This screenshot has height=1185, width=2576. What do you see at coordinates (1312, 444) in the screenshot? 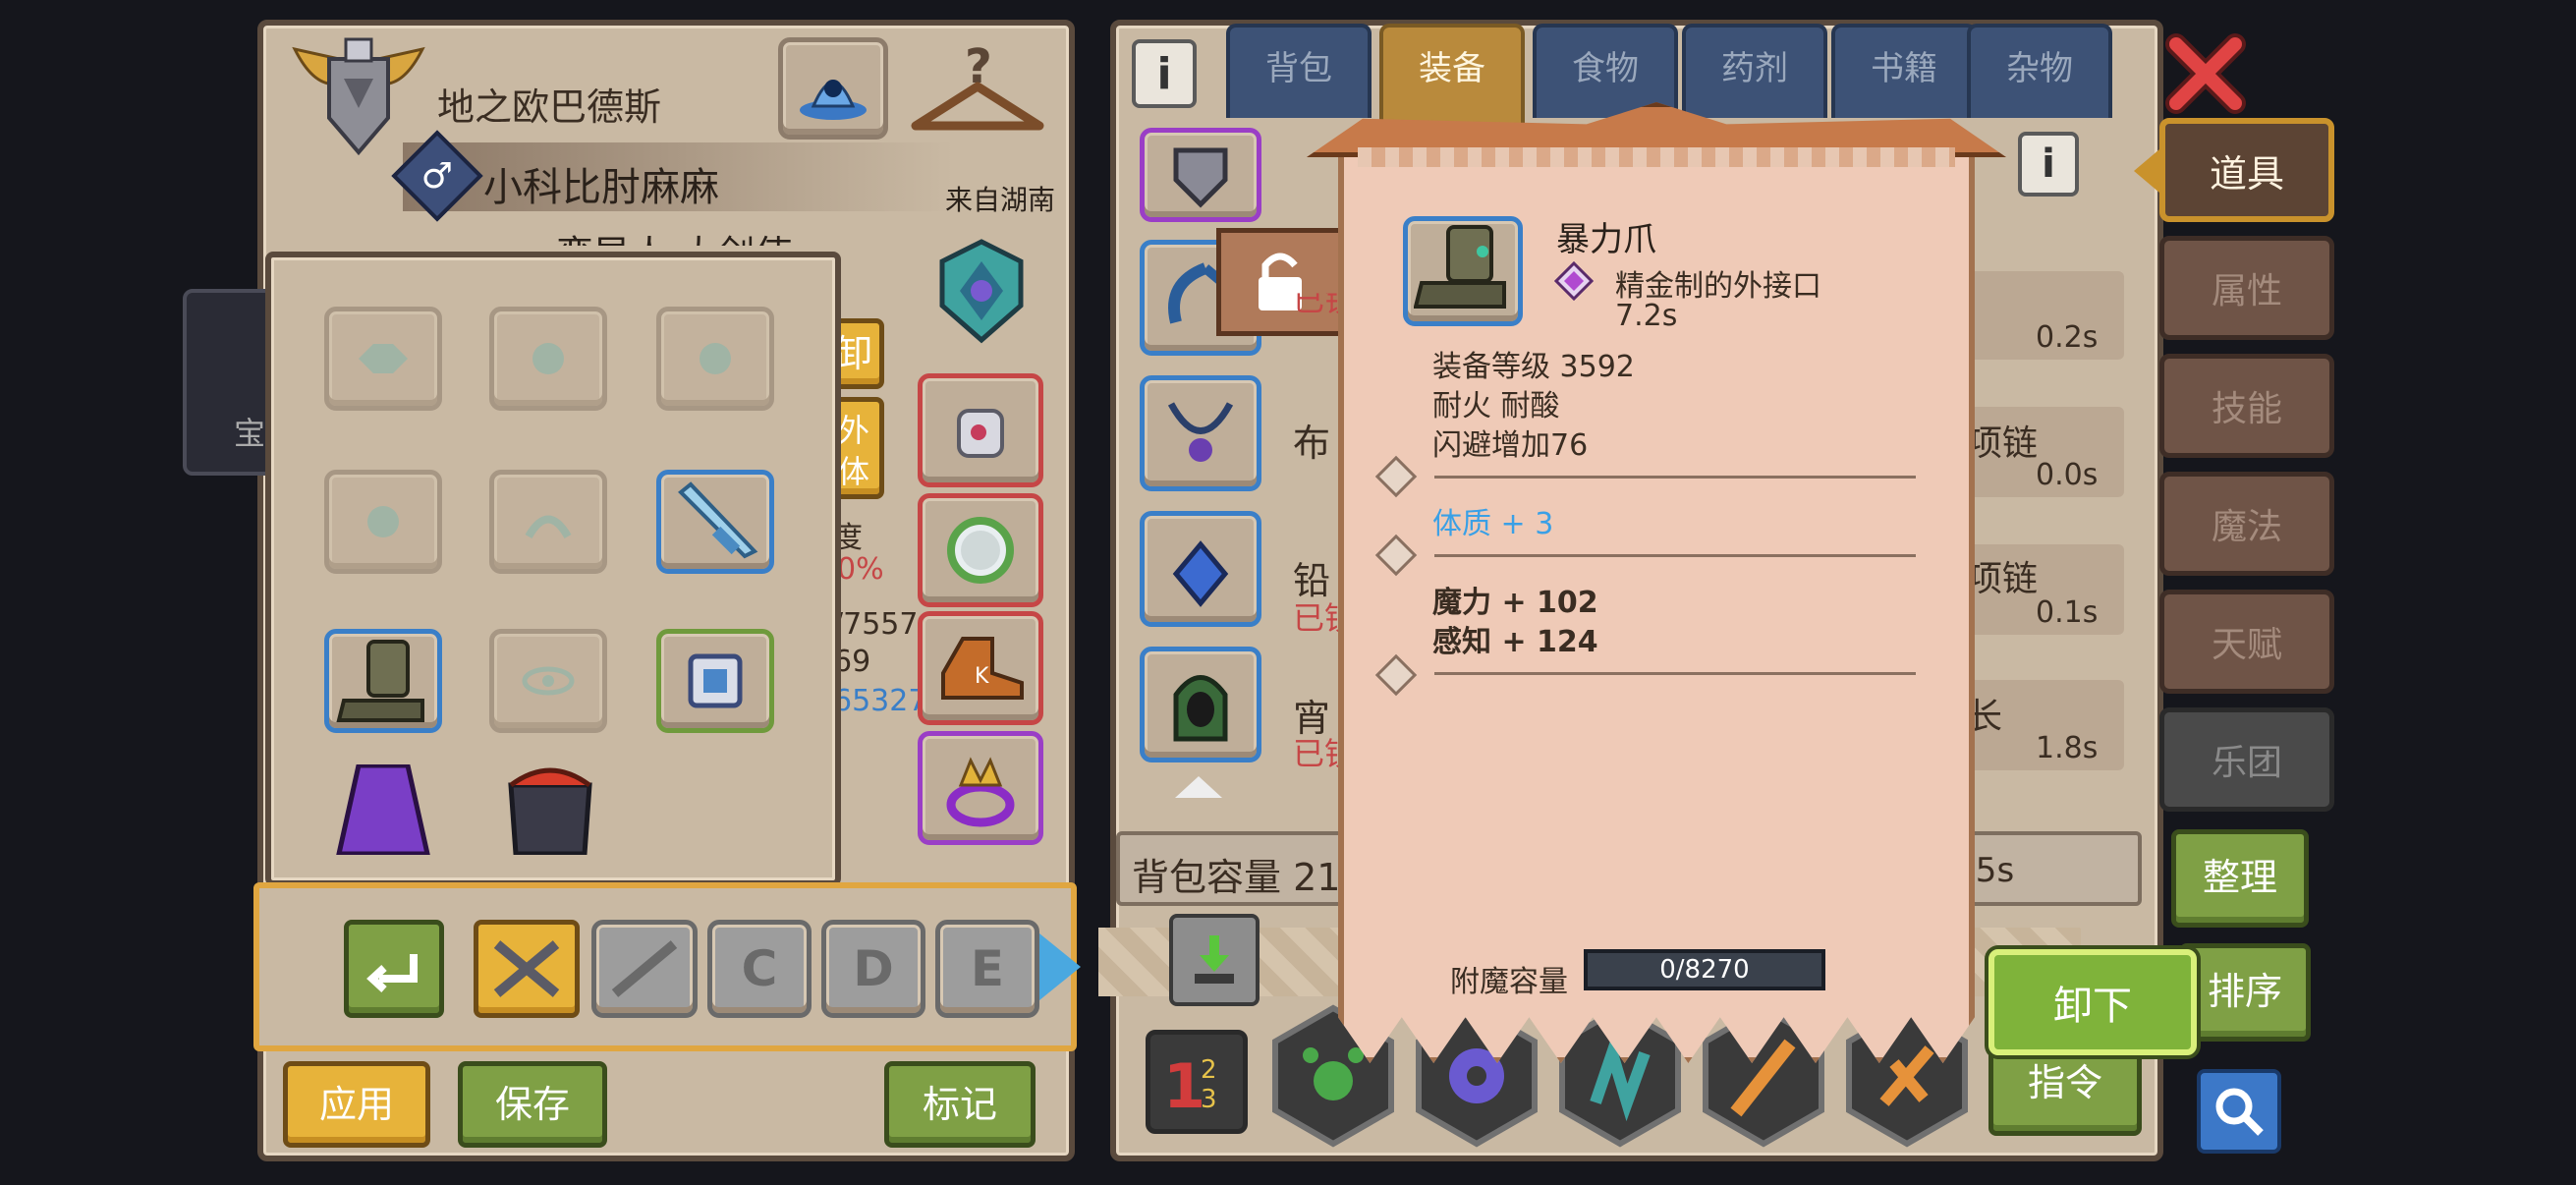
I see `row-name-1: 布` at bounding box center [1312, 444].